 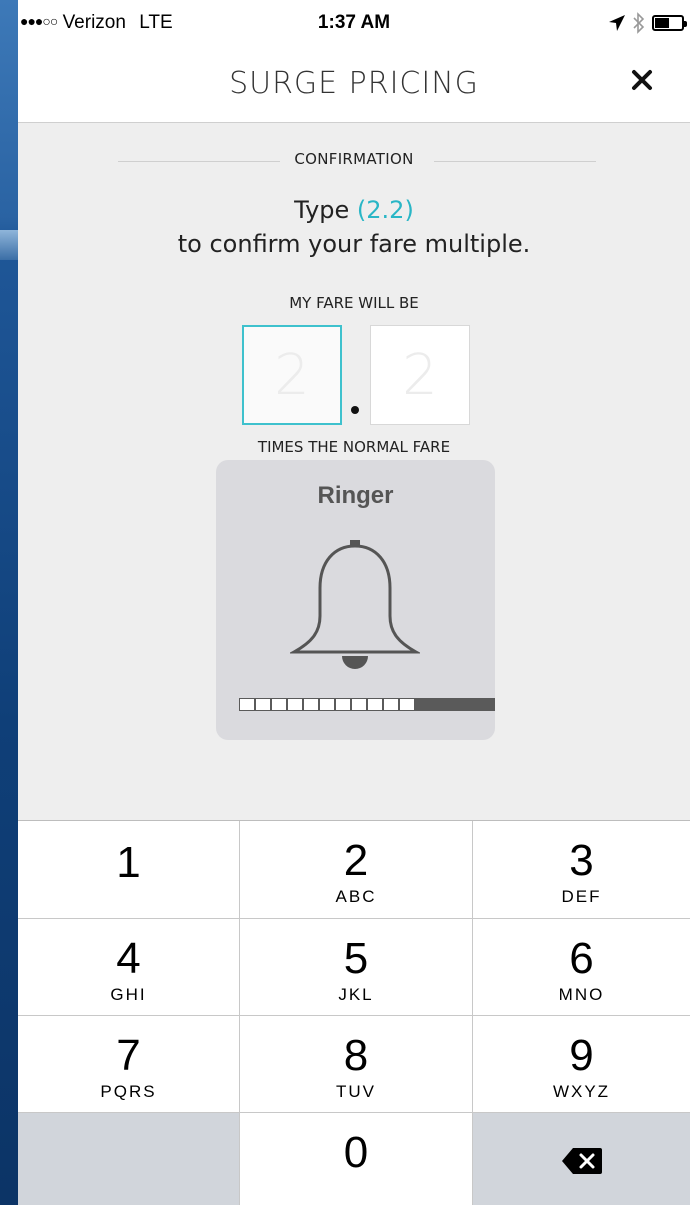 I want to click on key-letters: TUV, so click(x=356, y=1091).